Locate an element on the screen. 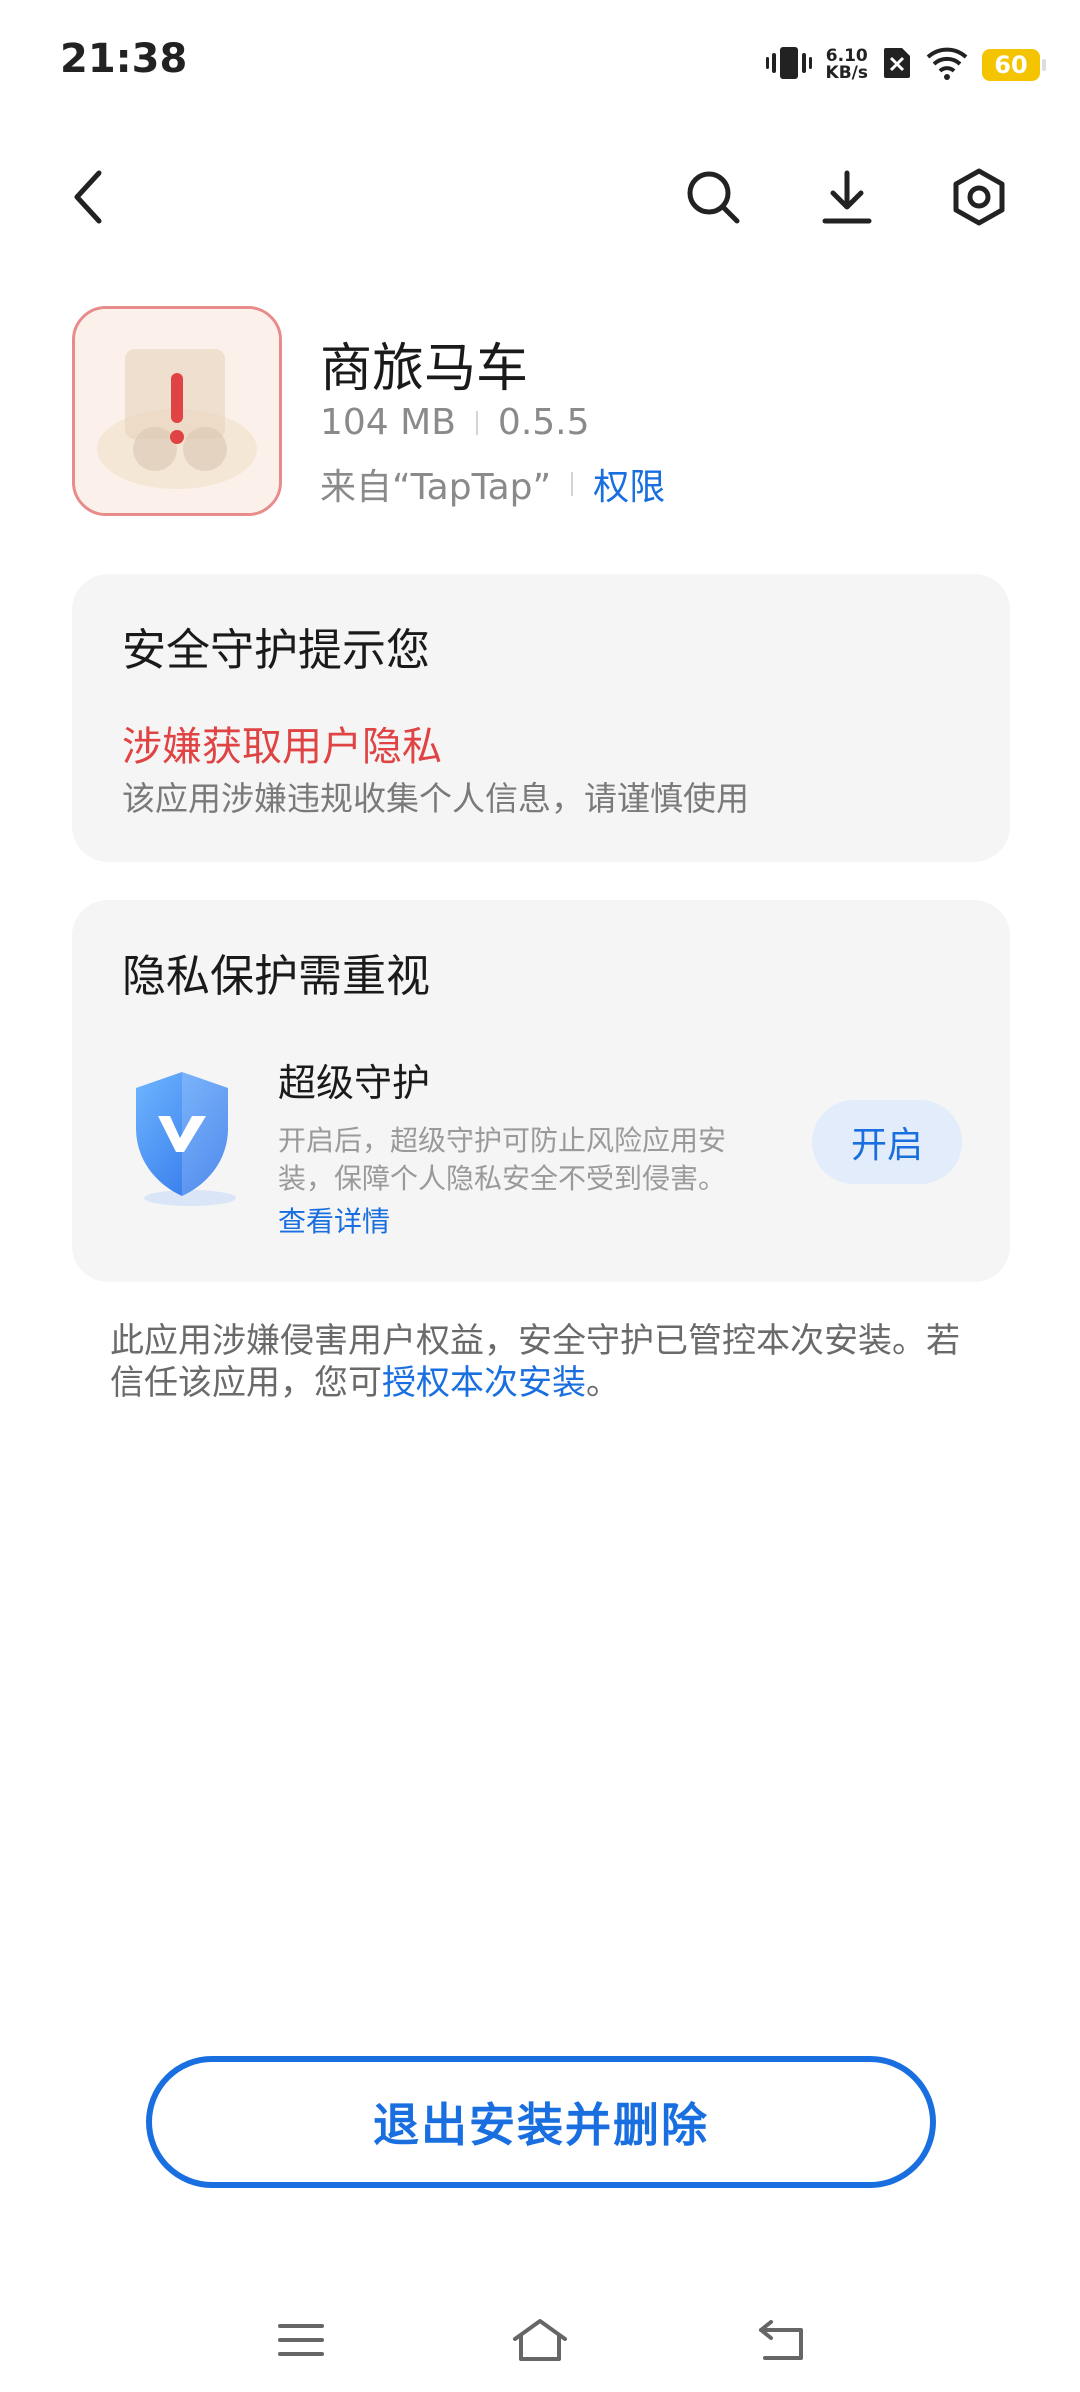  risk-description: 该应用涉嫌违规收集个人信息，请谨慎使用 is located at coordinates (435, 798).